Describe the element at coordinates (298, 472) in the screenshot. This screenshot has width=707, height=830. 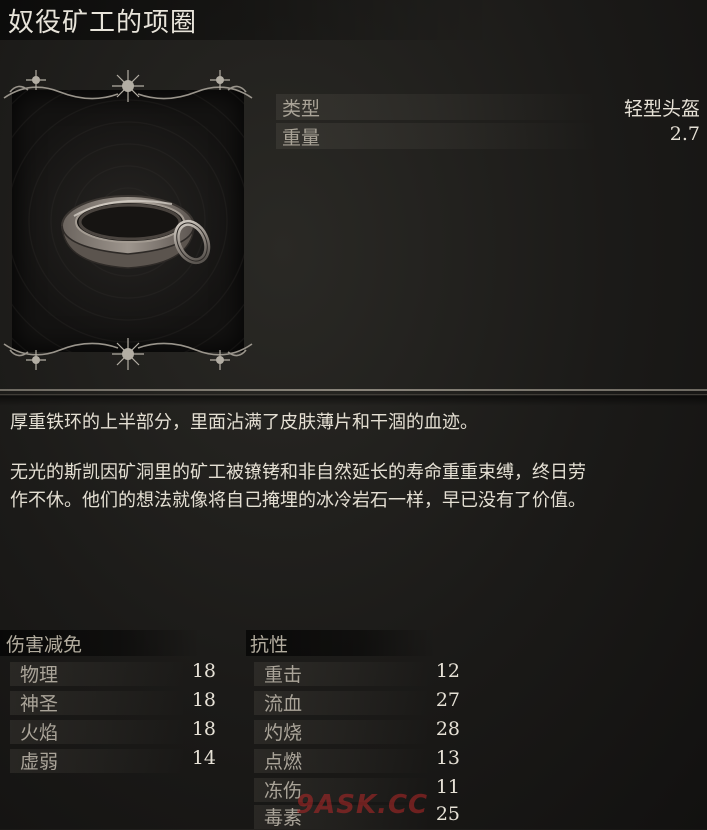
I see `description-paragraph-2-line-1: 无光的斯凯因矿洞里的矿工被镣铐和非自然延长的寿命重重束缚，终日劳` at that location.